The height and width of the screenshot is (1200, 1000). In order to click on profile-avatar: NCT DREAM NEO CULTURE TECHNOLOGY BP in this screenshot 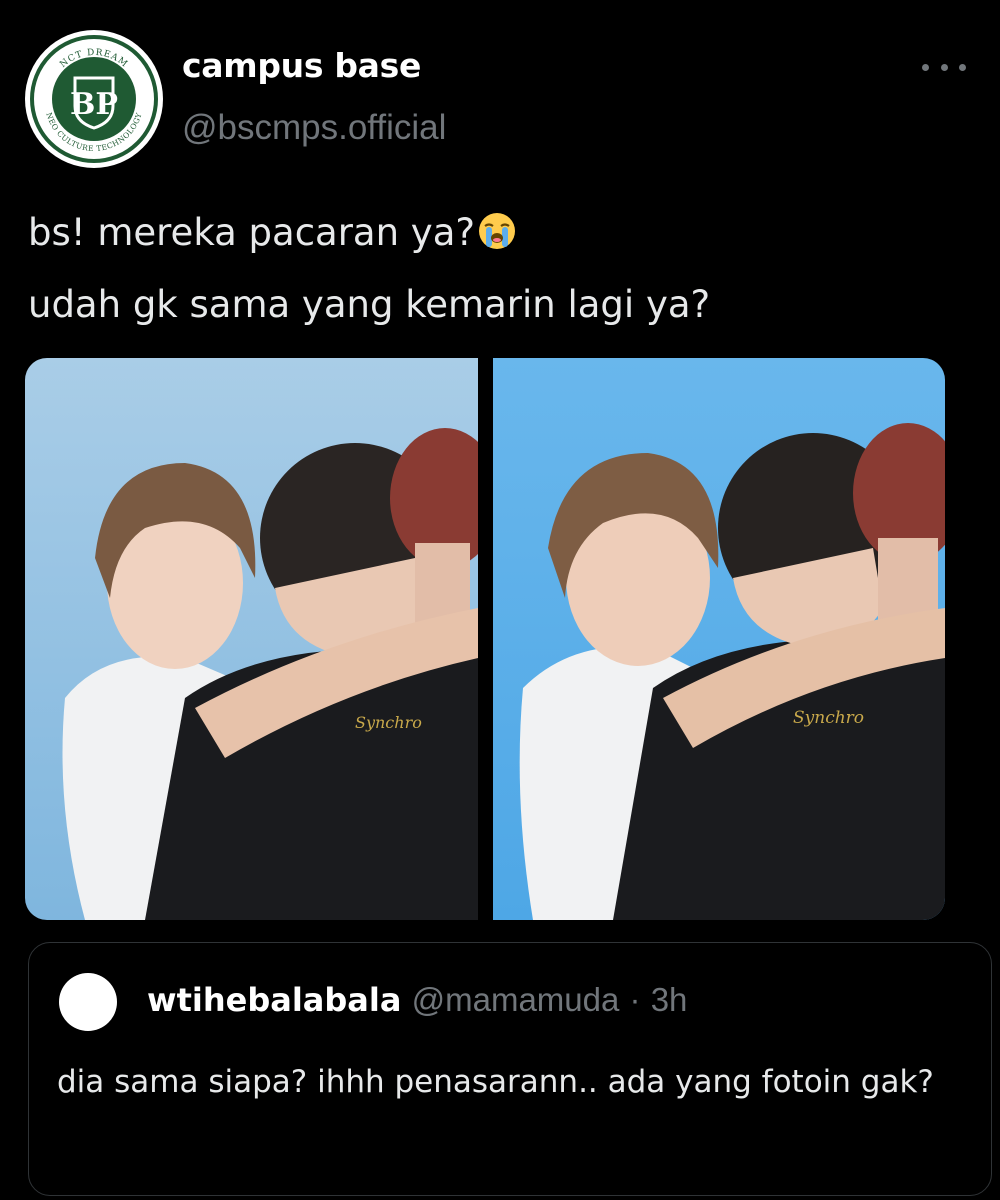, I will do `click(94, 99)`.